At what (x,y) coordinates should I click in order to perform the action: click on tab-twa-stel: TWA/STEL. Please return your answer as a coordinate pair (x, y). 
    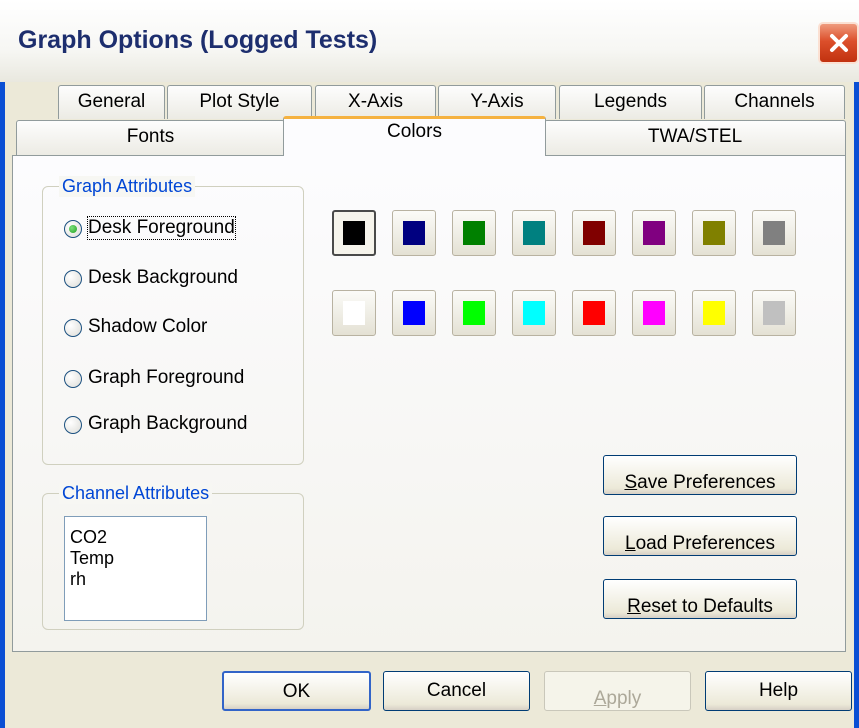
    Looking at the image, I should click on (695, 137).